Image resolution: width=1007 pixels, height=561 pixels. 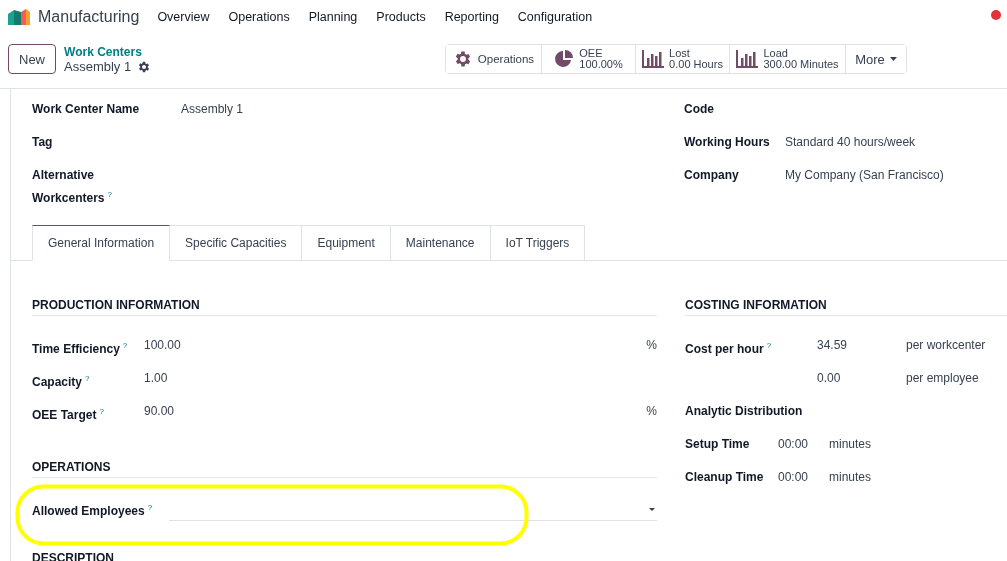 I want to click on field-value: 0.00, so click(x=861, y=385).